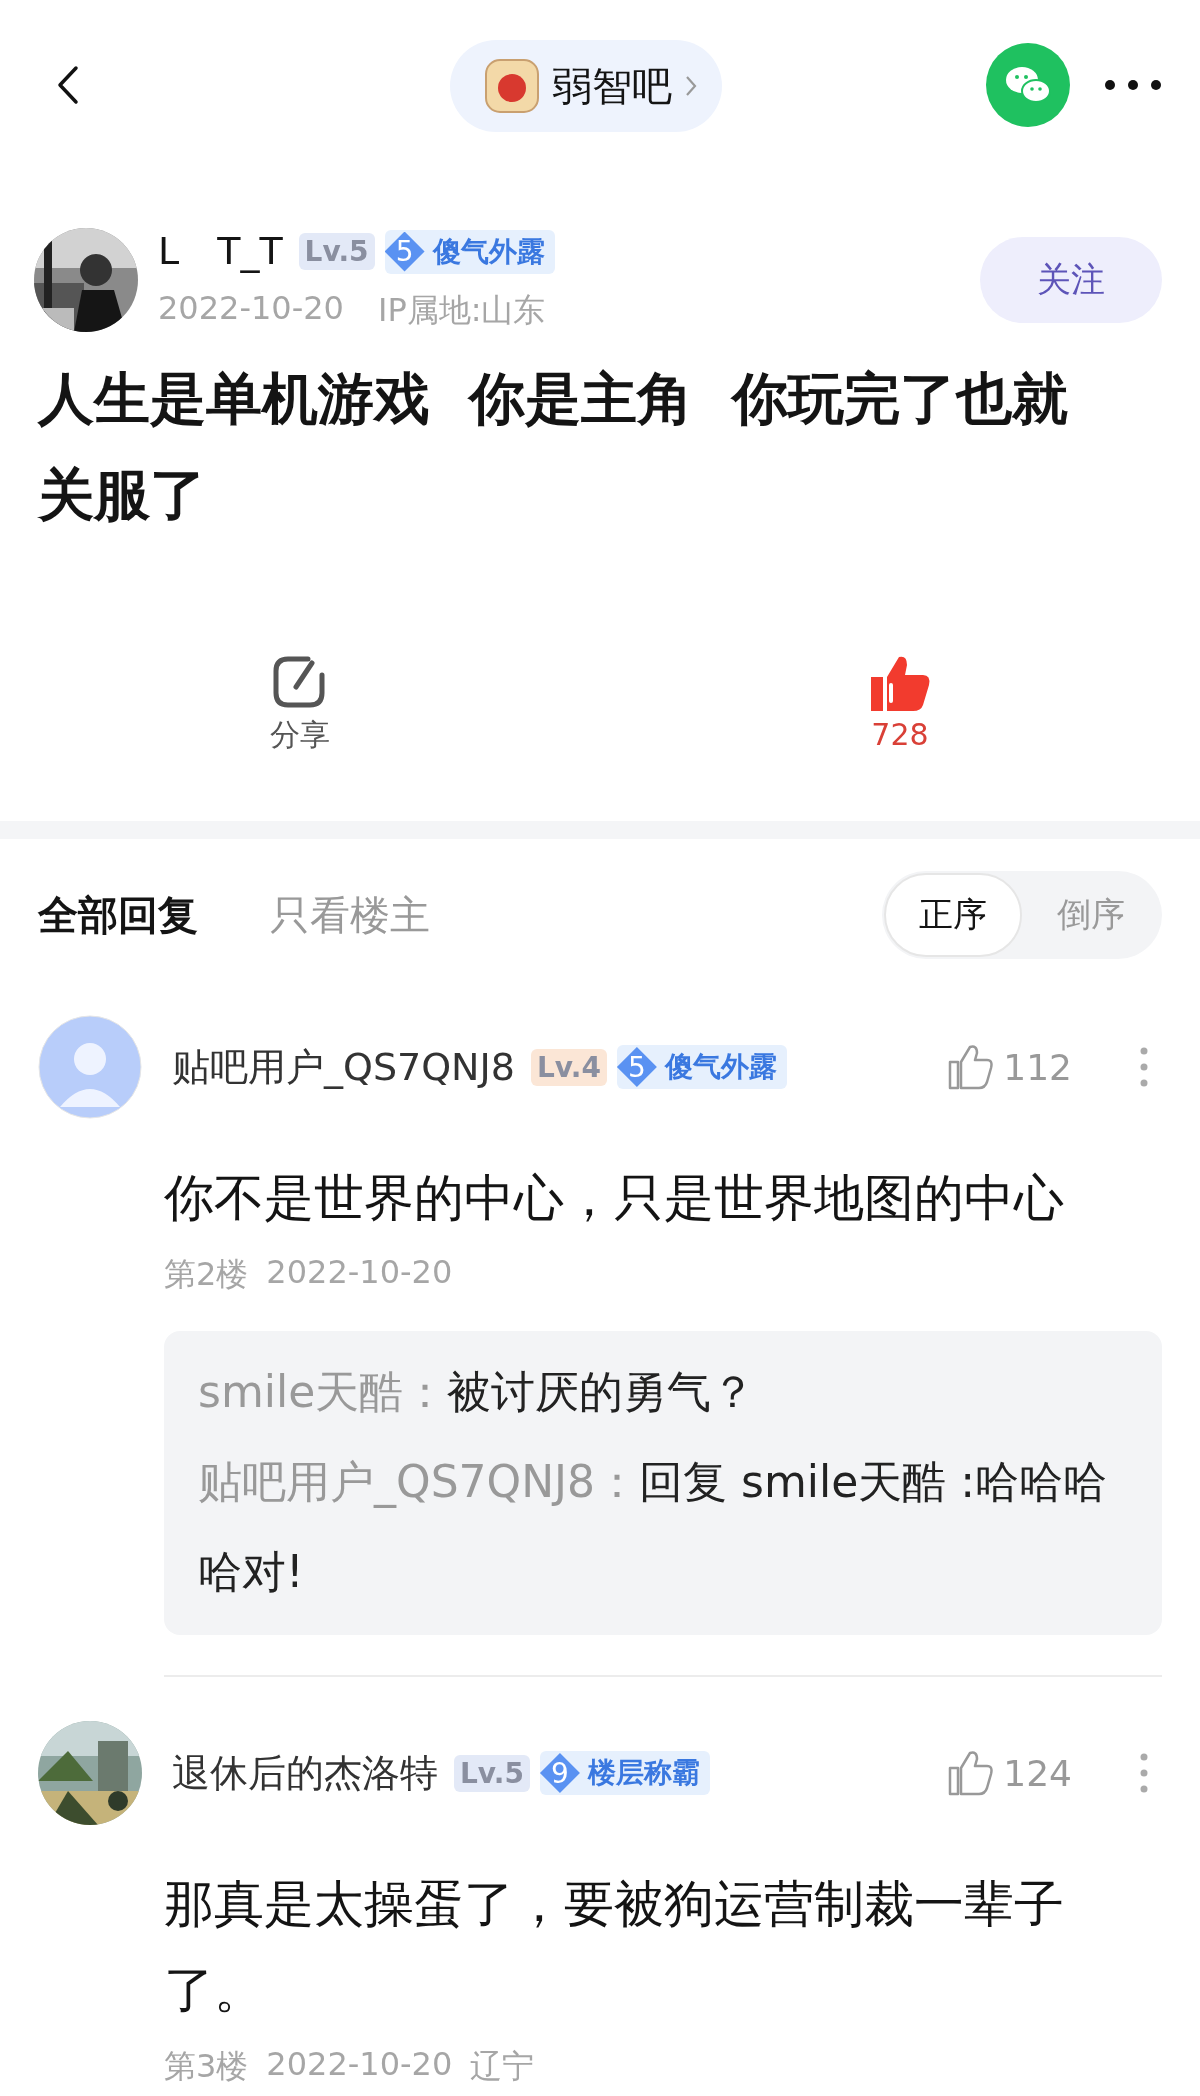 This screenshot has height=2096, width=1200. I want to click on ip-location: IP属地:山东, so click(461, 310).